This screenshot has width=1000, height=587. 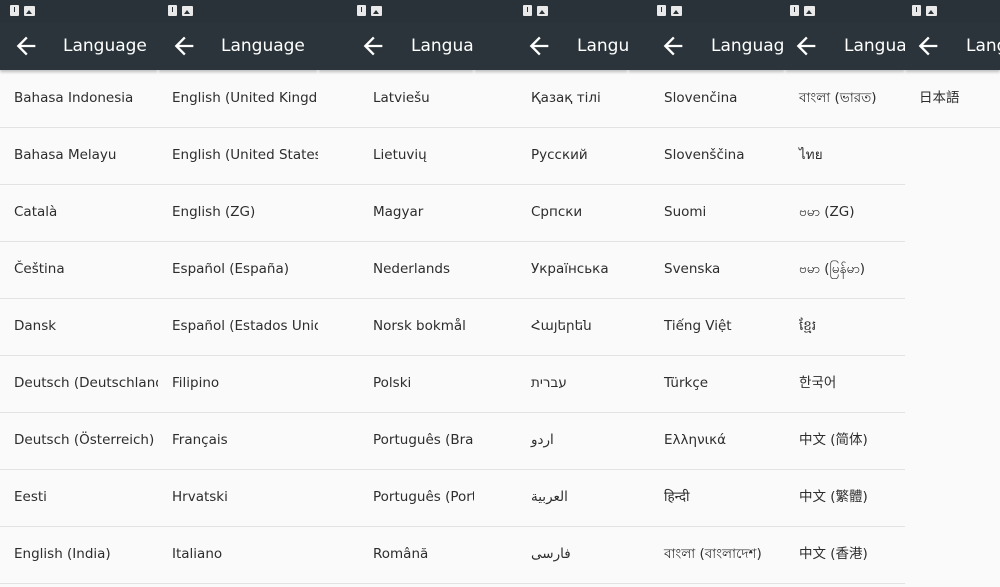 What do you see at coordinates (86, 383) in the screenshot?
I see `language-label: Deutsch (Deutschland)` at bounding box center [86, 383].